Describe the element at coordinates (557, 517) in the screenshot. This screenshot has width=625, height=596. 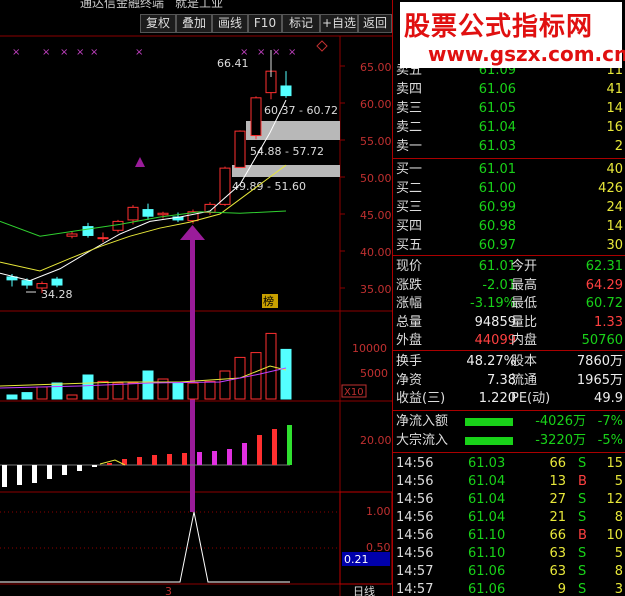
I see `tick-volume: 21` at that location.